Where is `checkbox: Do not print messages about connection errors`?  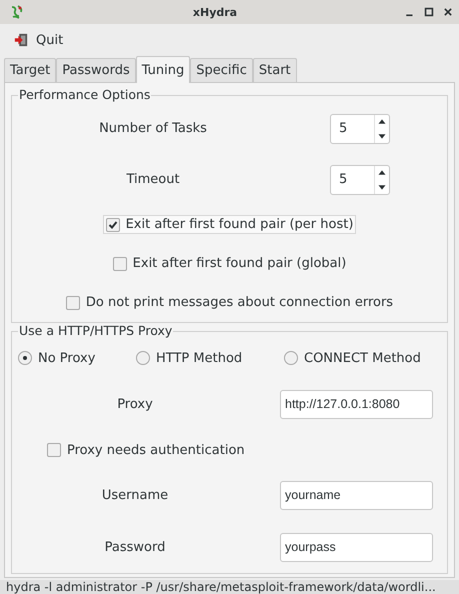
checkbox: Do not print messages about connection errors is located at coordinates (229, 302).